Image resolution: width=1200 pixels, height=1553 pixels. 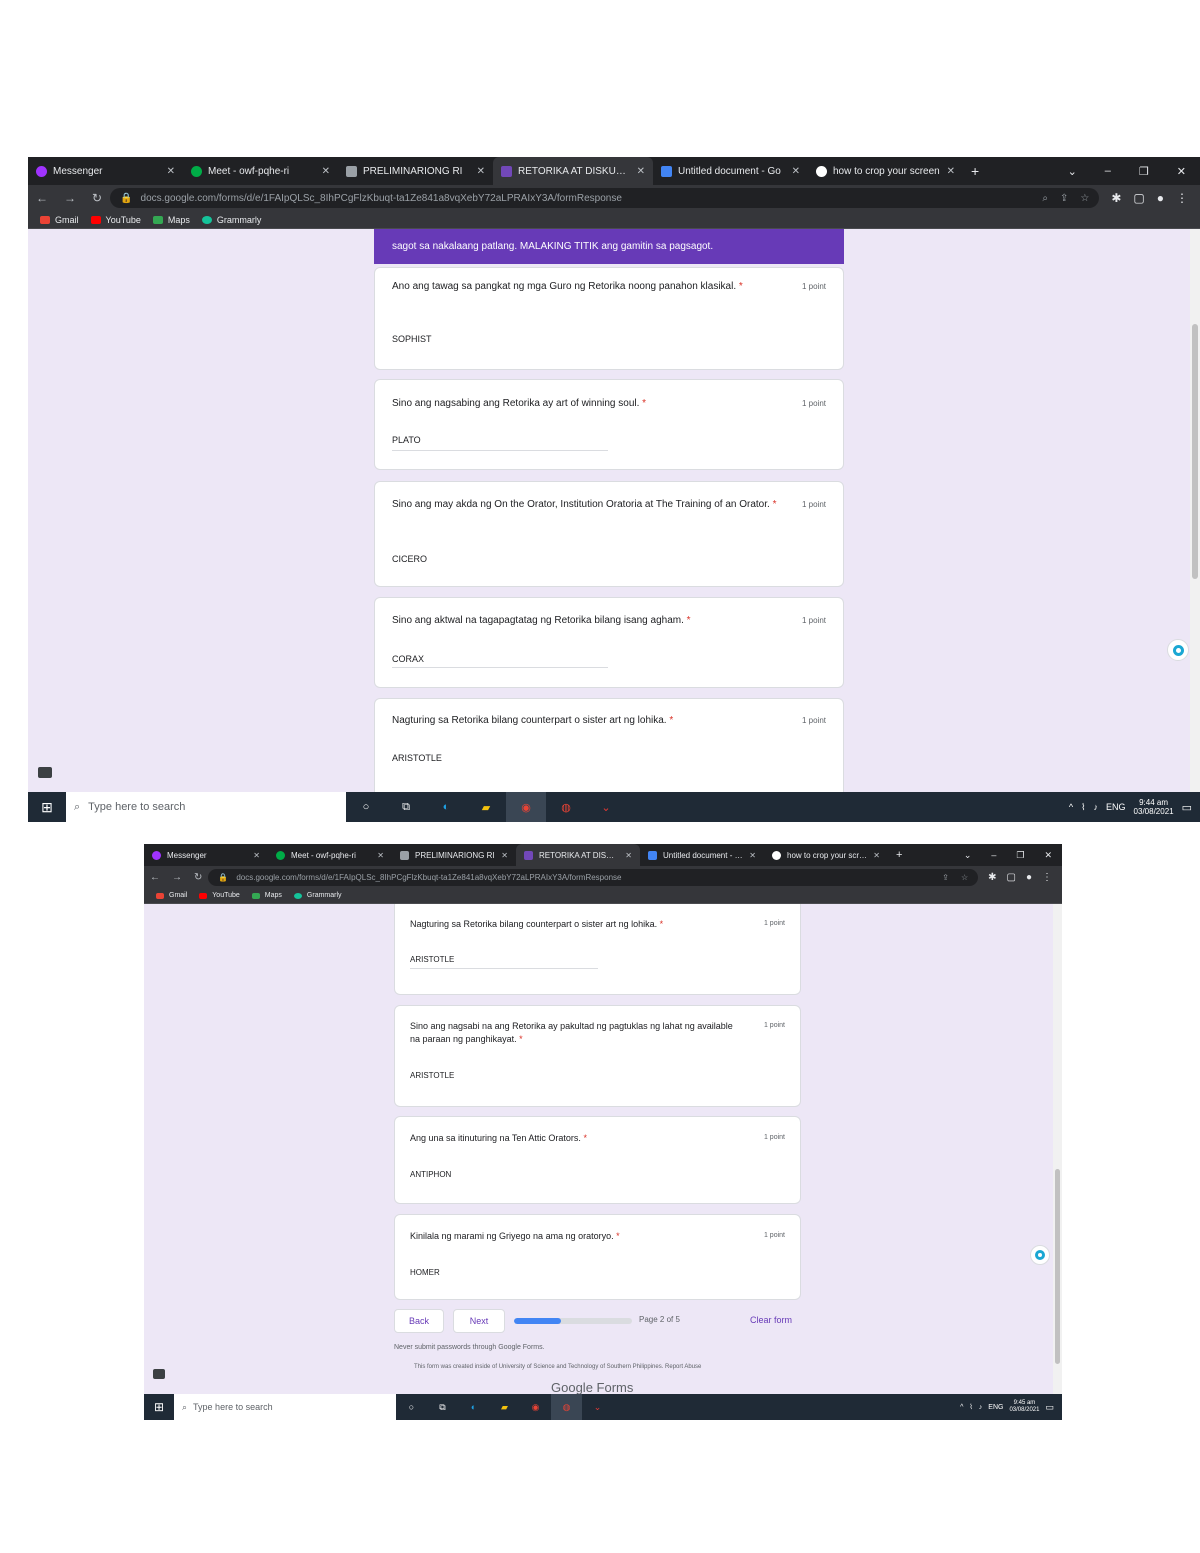 What do you see at coordinates (231, 220) in the screenshot?
I see `bookmark-grammarly: Grammarly` at bounding box center [231, 220].